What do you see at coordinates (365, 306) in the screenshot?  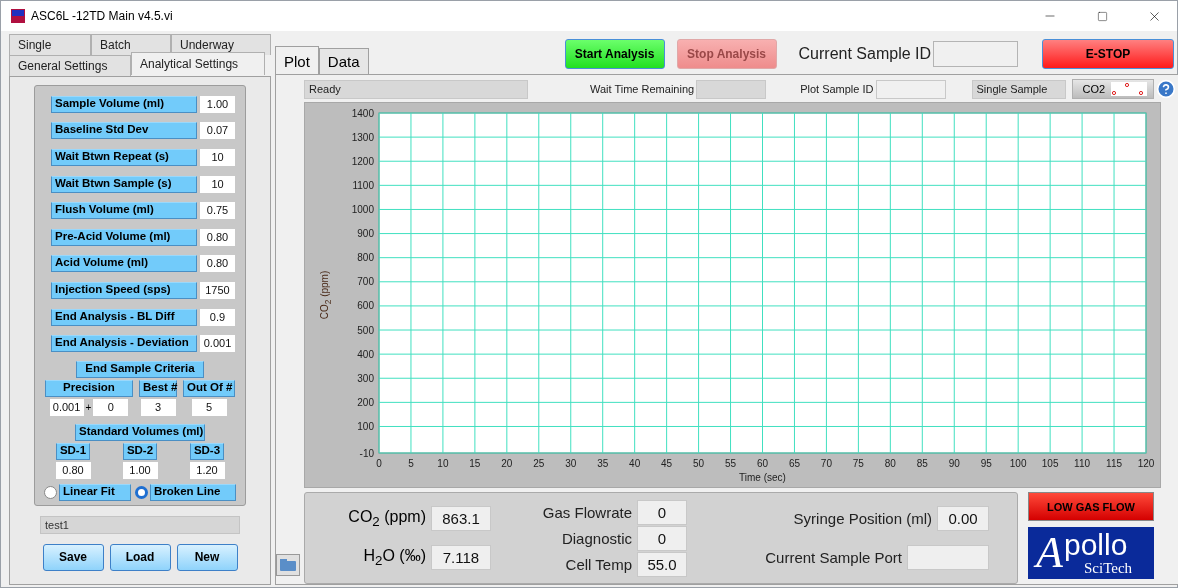 I see `y-tick-label: 600` at bounding box center [365, 306].